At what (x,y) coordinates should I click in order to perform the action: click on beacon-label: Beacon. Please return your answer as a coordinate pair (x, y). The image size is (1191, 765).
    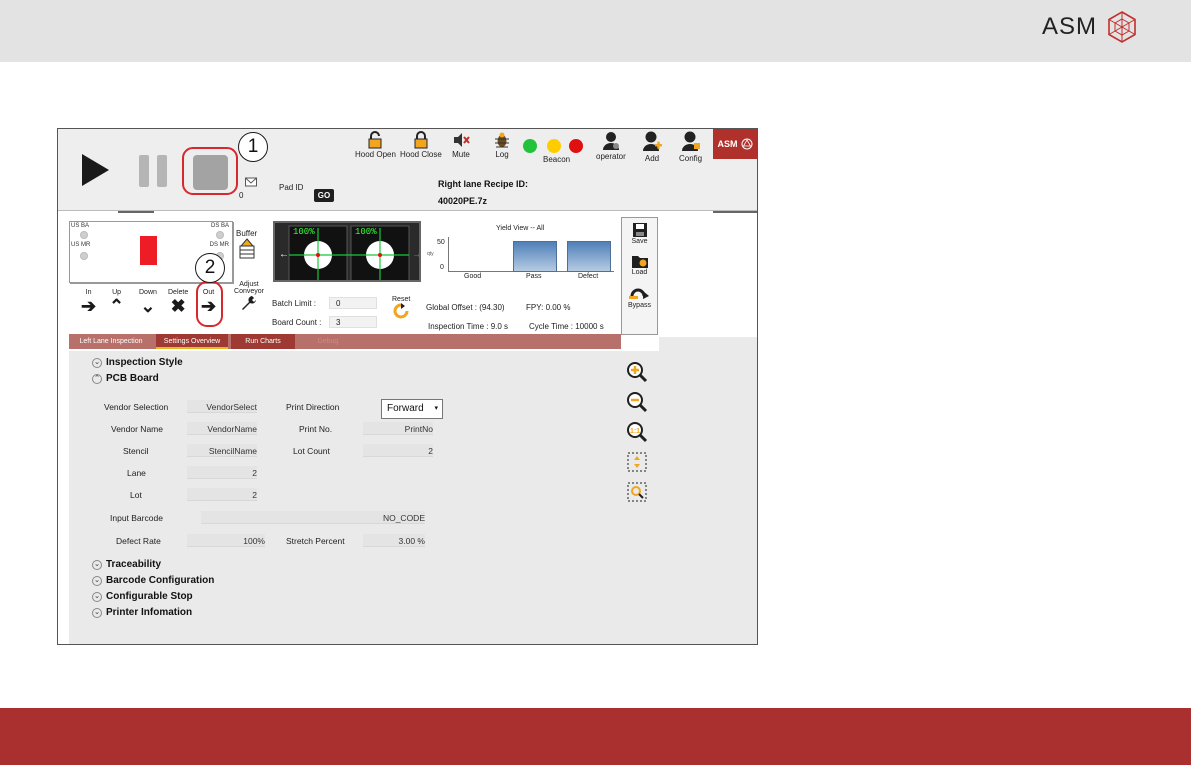
    Looking at the image, I should click on (557, 159).